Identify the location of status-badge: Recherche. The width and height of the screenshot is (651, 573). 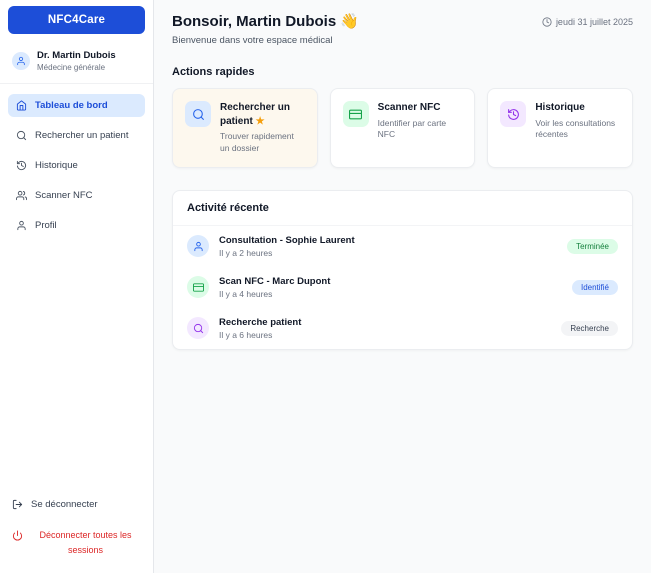
(589, 328).